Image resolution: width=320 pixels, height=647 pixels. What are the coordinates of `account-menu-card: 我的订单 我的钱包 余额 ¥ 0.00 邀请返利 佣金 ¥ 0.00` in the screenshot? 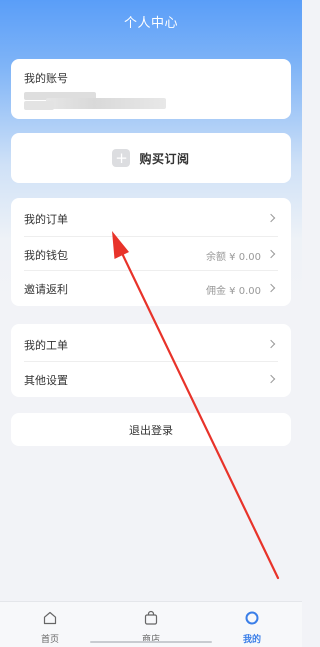 It's located at (151, 252).